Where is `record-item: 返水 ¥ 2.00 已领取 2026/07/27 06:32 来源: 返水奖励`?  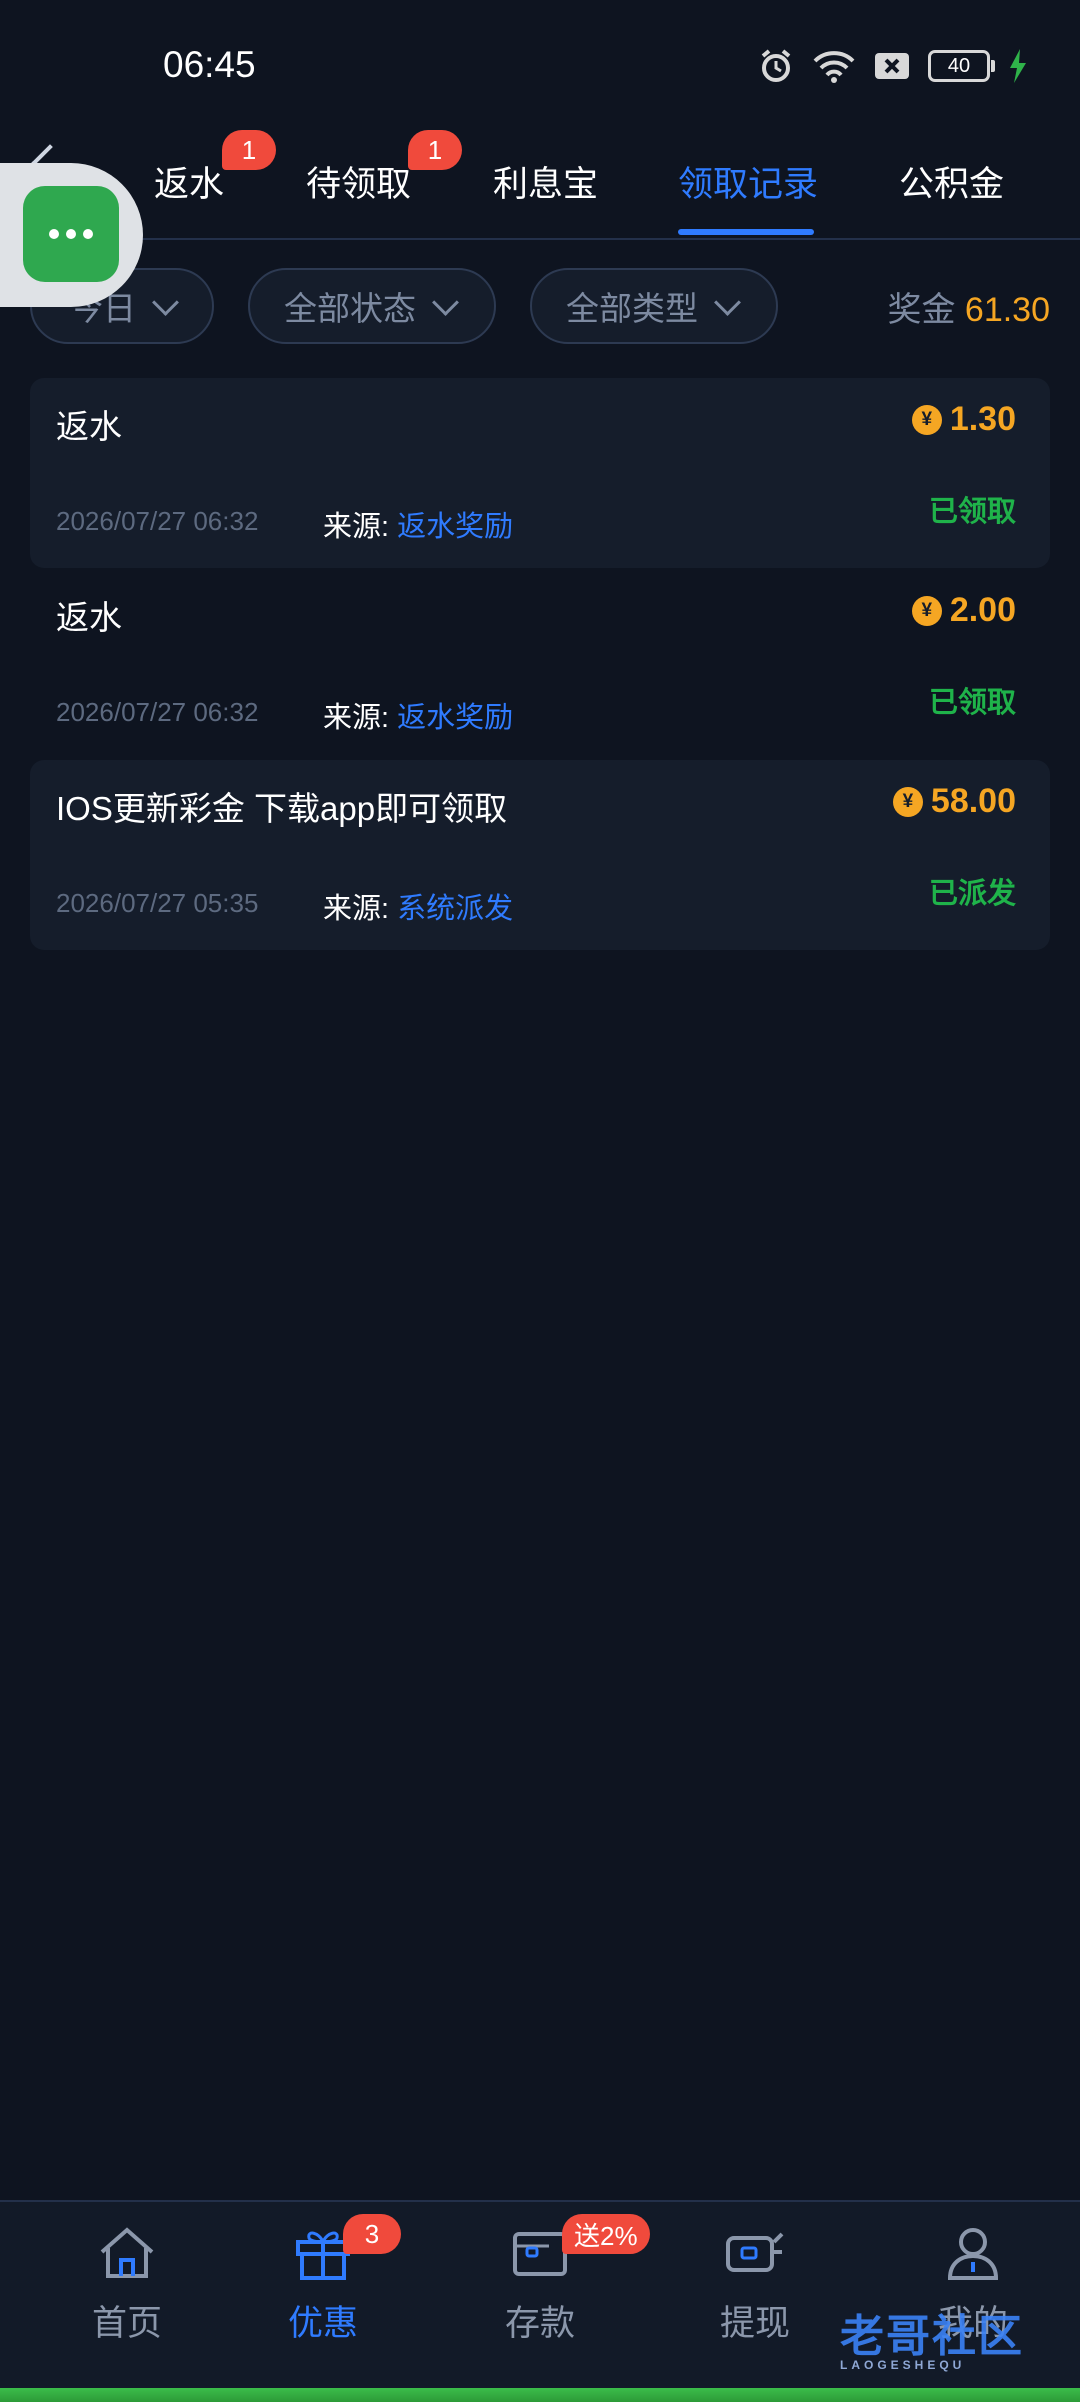 record-item: 返水 ¥ 2.00 已领取 2026/07/27 06:32 来源: 返水奖励 is located at coordinates (540, 664).